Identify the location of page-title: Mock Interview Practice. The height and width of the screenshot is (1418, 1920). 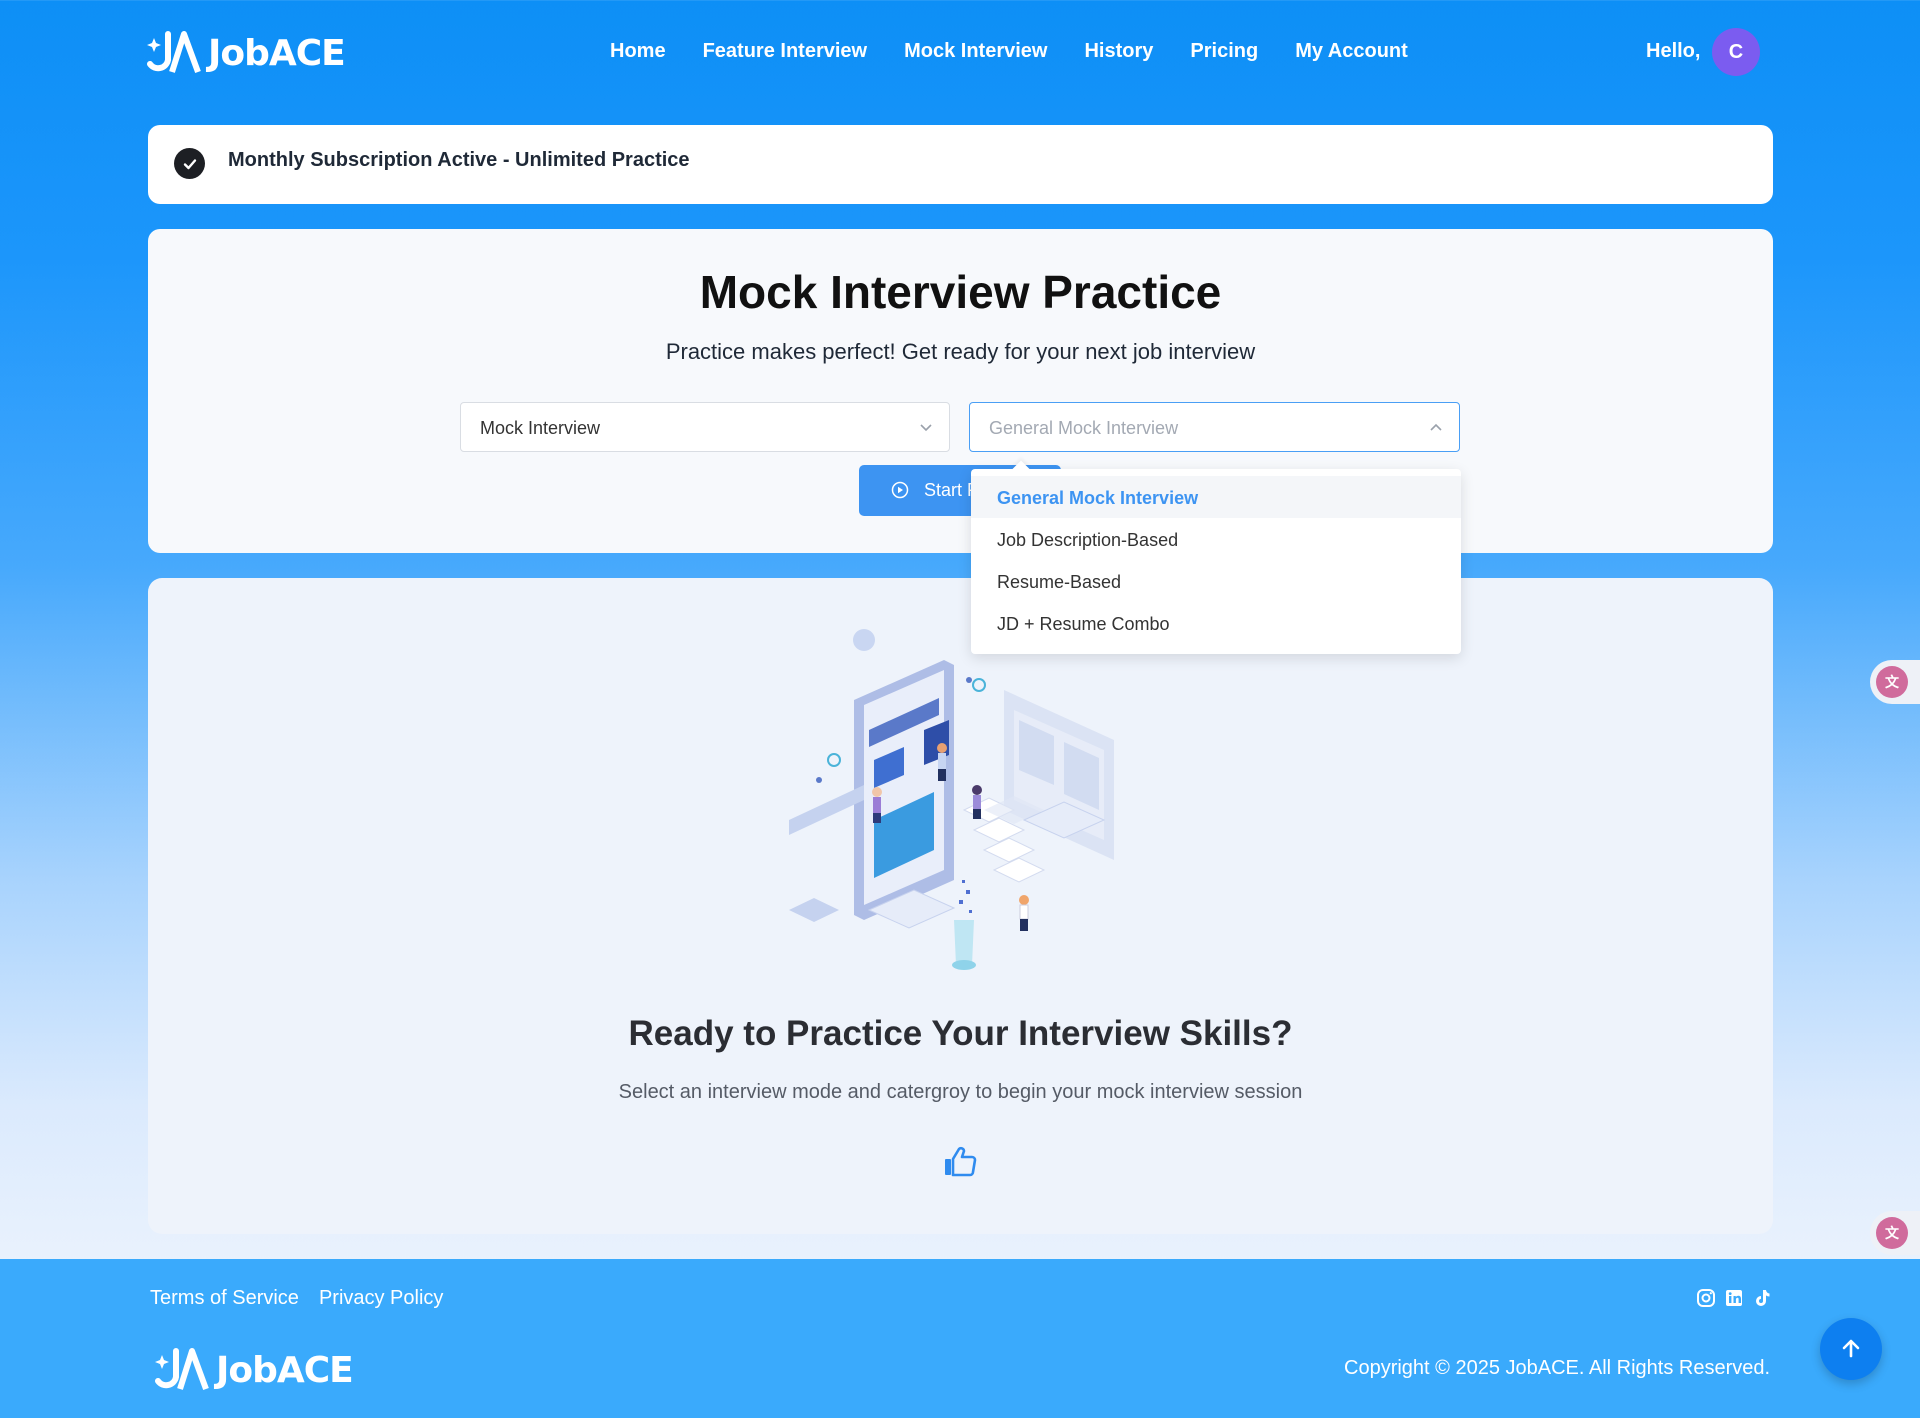
(960, 292).